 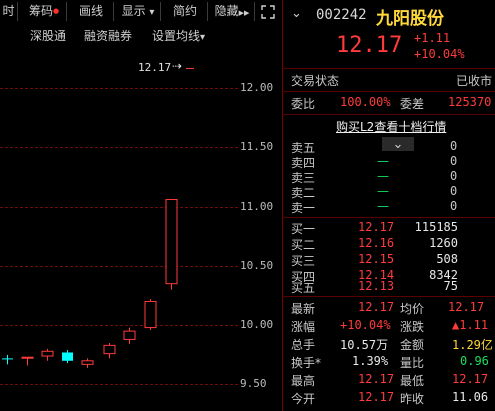 I want to click on time-button-label: 时, so click(x=8, y=11).